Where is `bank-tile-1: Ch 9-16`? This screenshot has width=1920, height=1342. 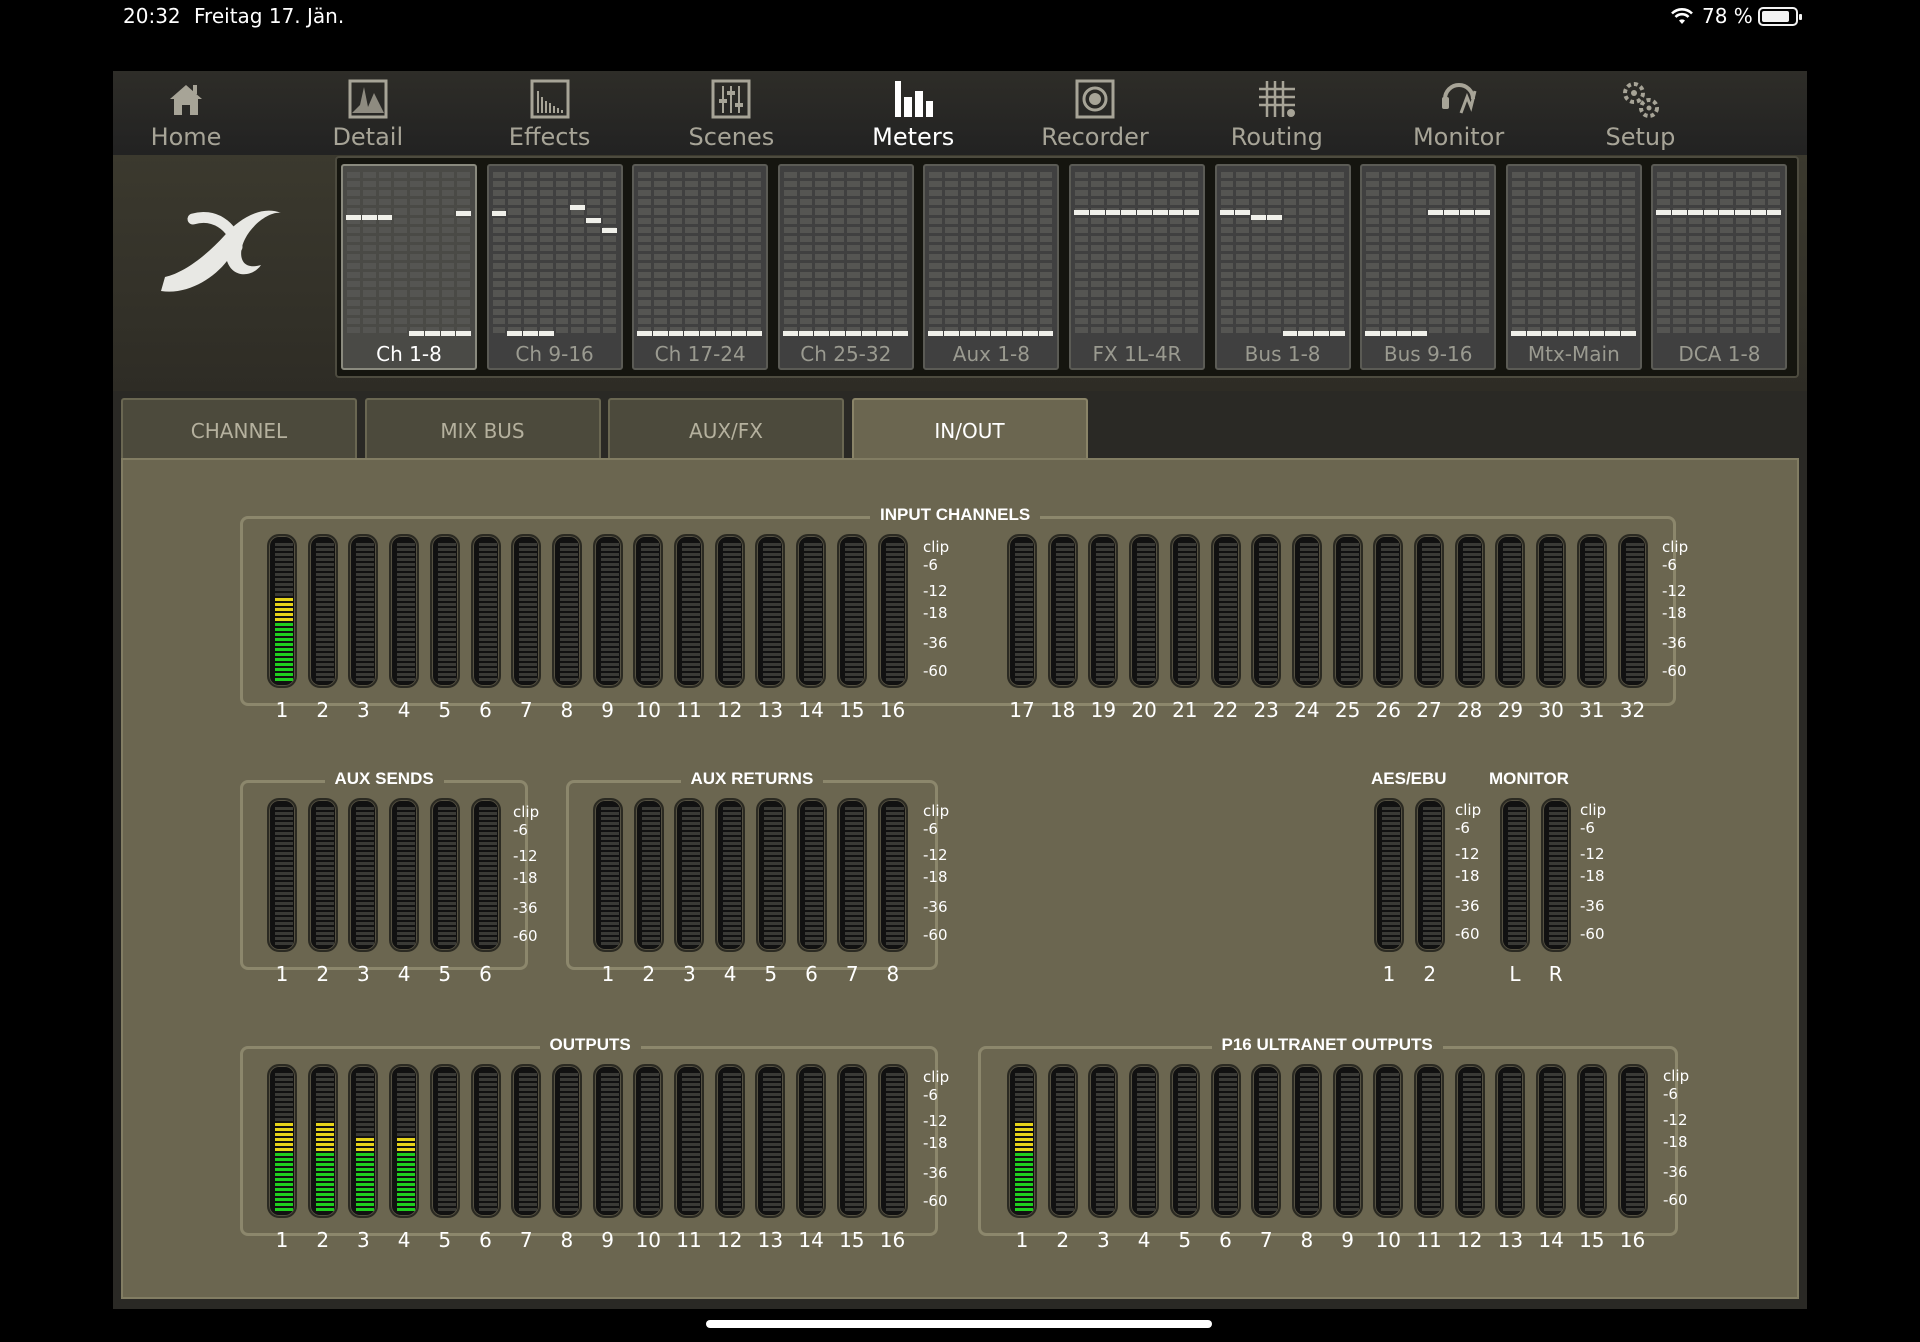 bank-tile-1: Ch 9-16 is located at coordinates (554, 267).